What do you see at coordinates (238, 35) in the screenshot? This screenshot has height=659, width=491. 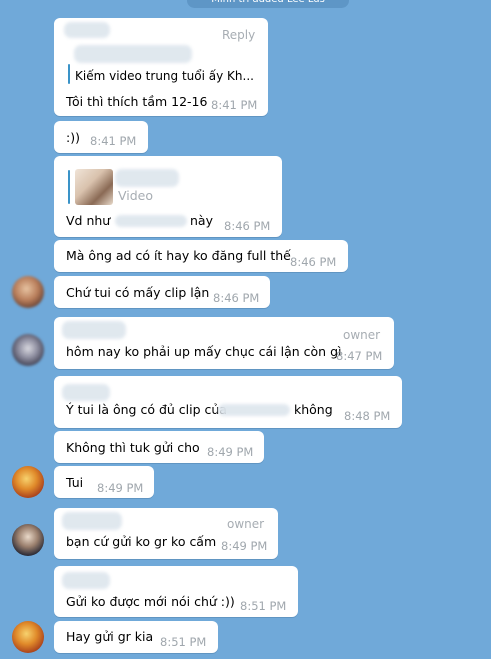 I see `reply-label: Reply` at bounding box center [238, 35].